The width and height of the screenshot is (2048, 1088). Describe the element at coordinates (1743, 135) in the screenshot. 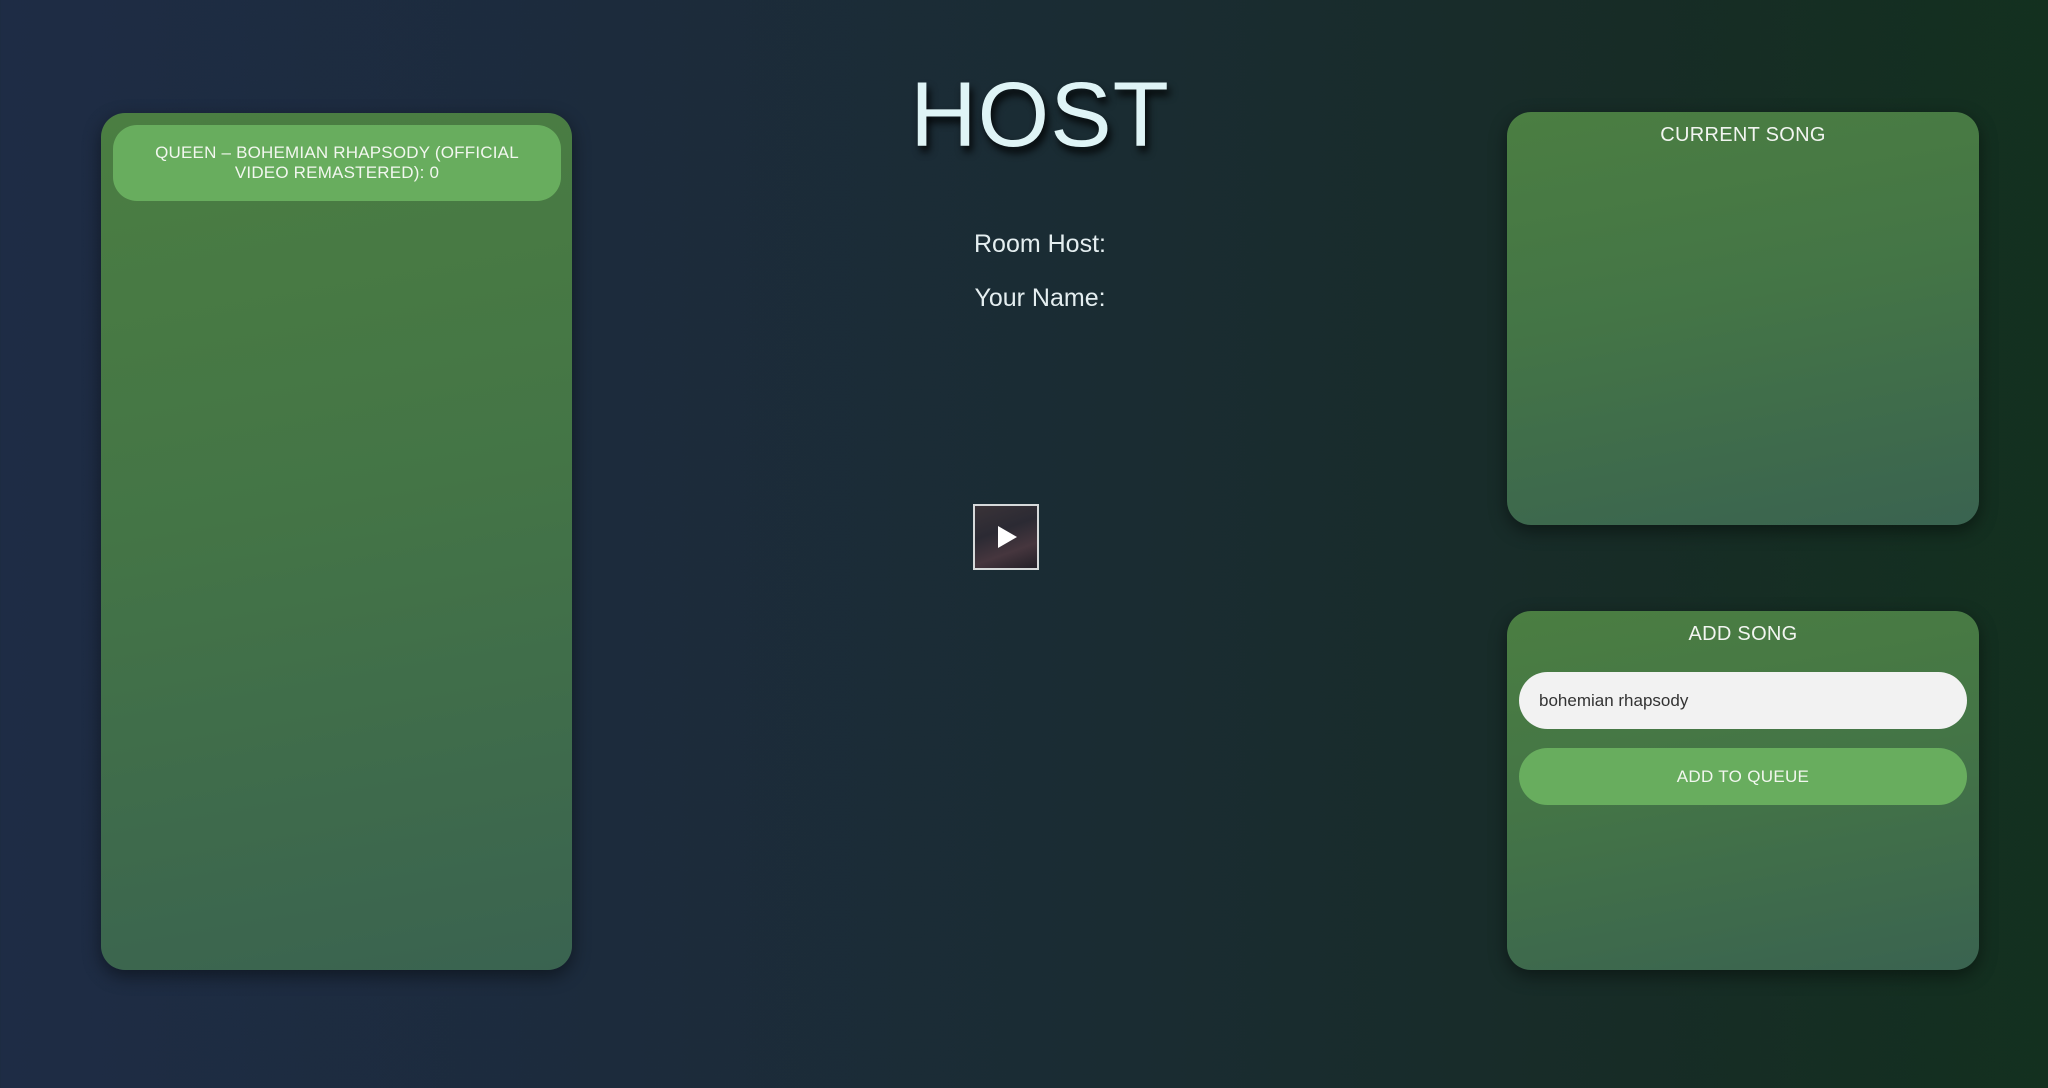

I see `current-song-title: CURRENT SONG` at that location.